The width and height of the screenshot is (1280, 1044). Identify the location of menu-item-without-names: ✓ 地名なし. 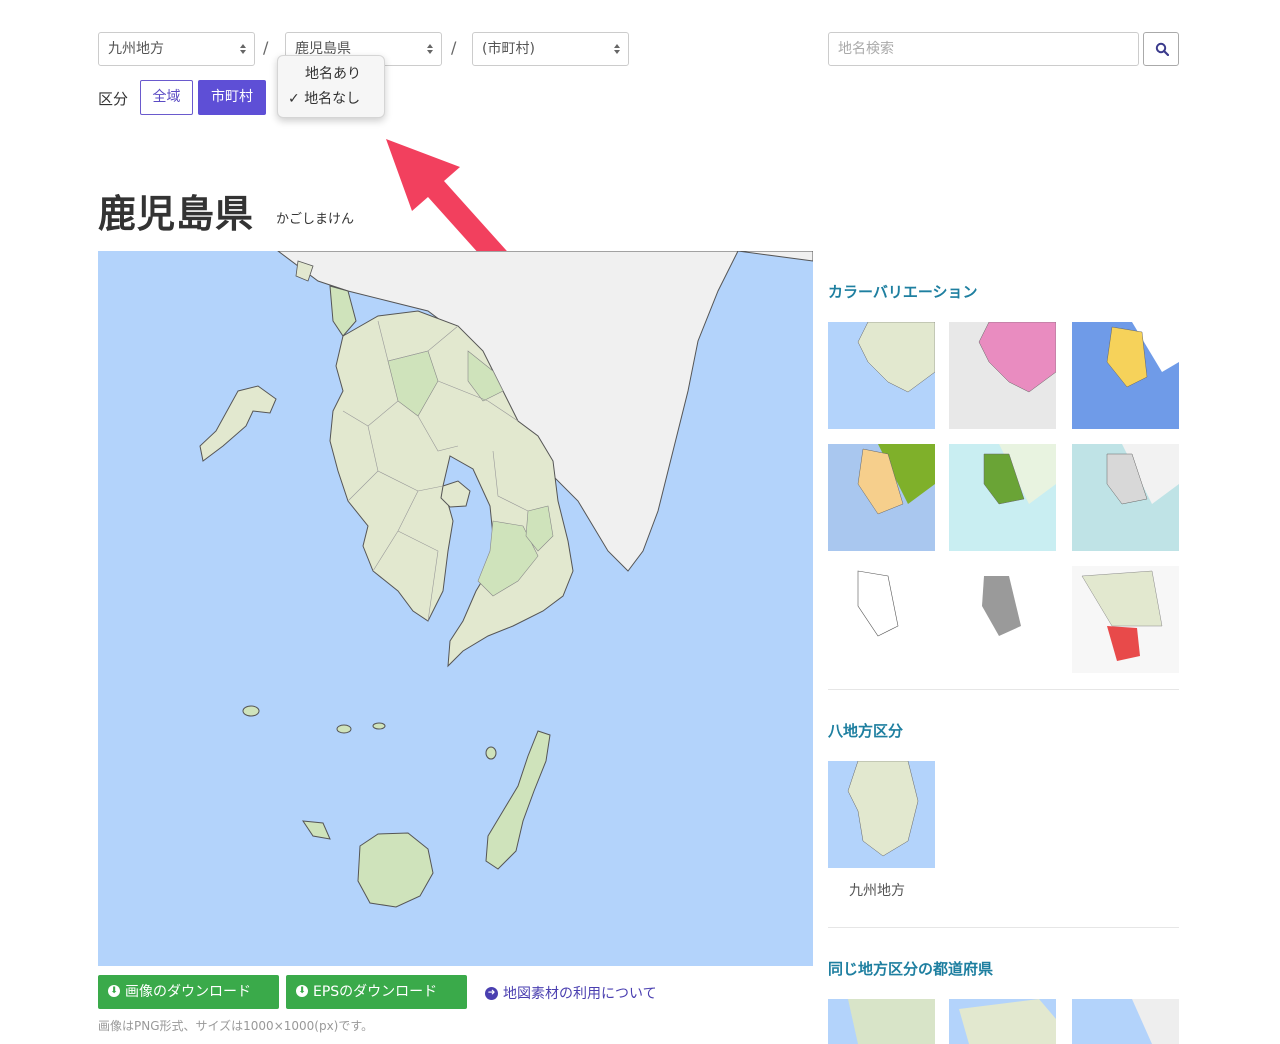
(333, 99).